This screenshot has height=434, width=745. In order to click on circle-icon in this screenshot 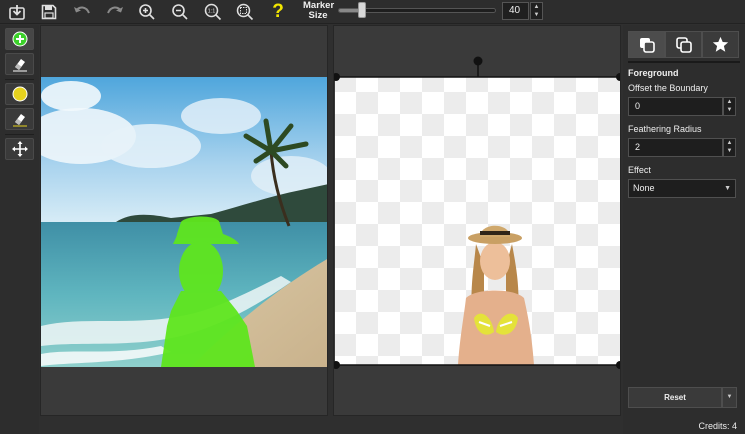, I will do `click(19, 94)`.